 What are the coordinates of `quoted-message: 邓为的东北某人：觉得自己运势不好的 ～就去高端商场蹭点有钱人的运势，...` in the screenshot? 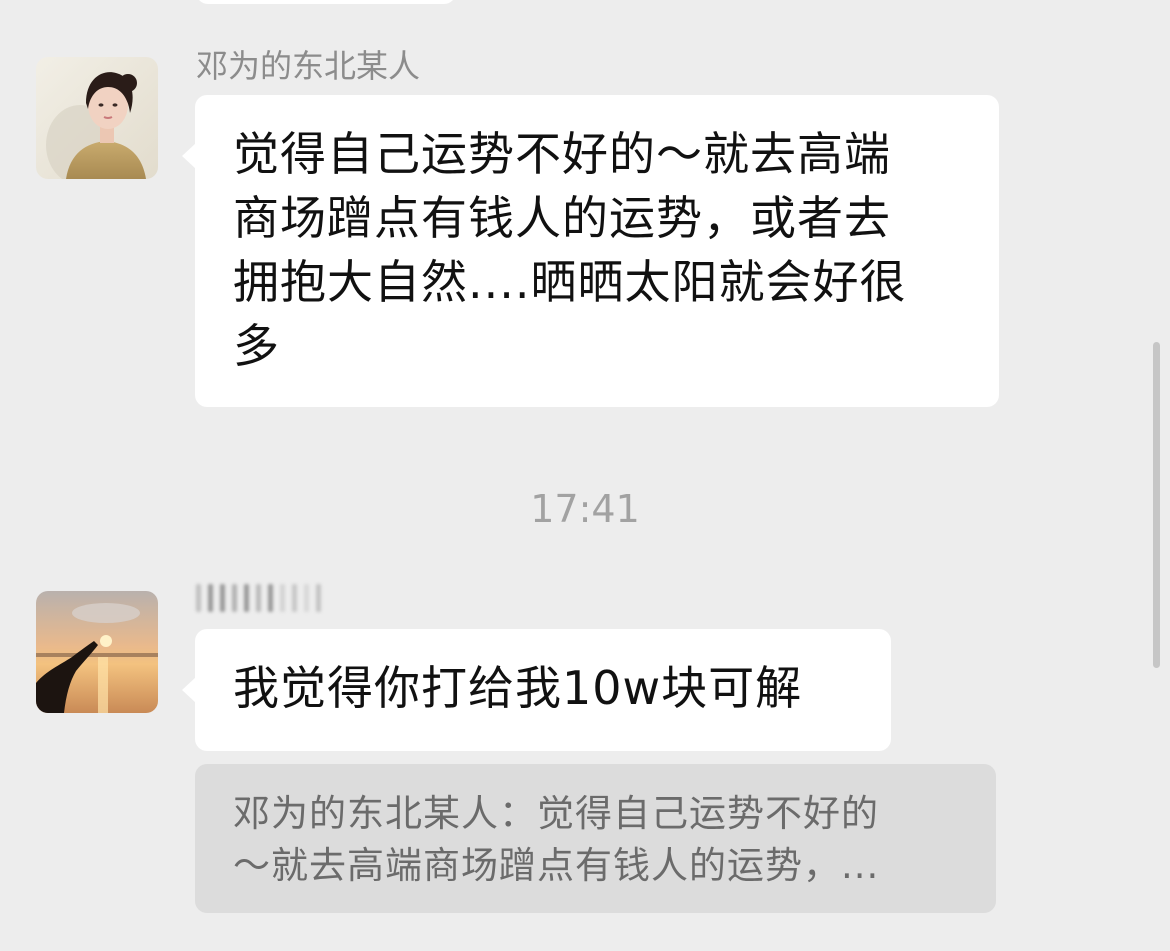 It's located at (595, 838).